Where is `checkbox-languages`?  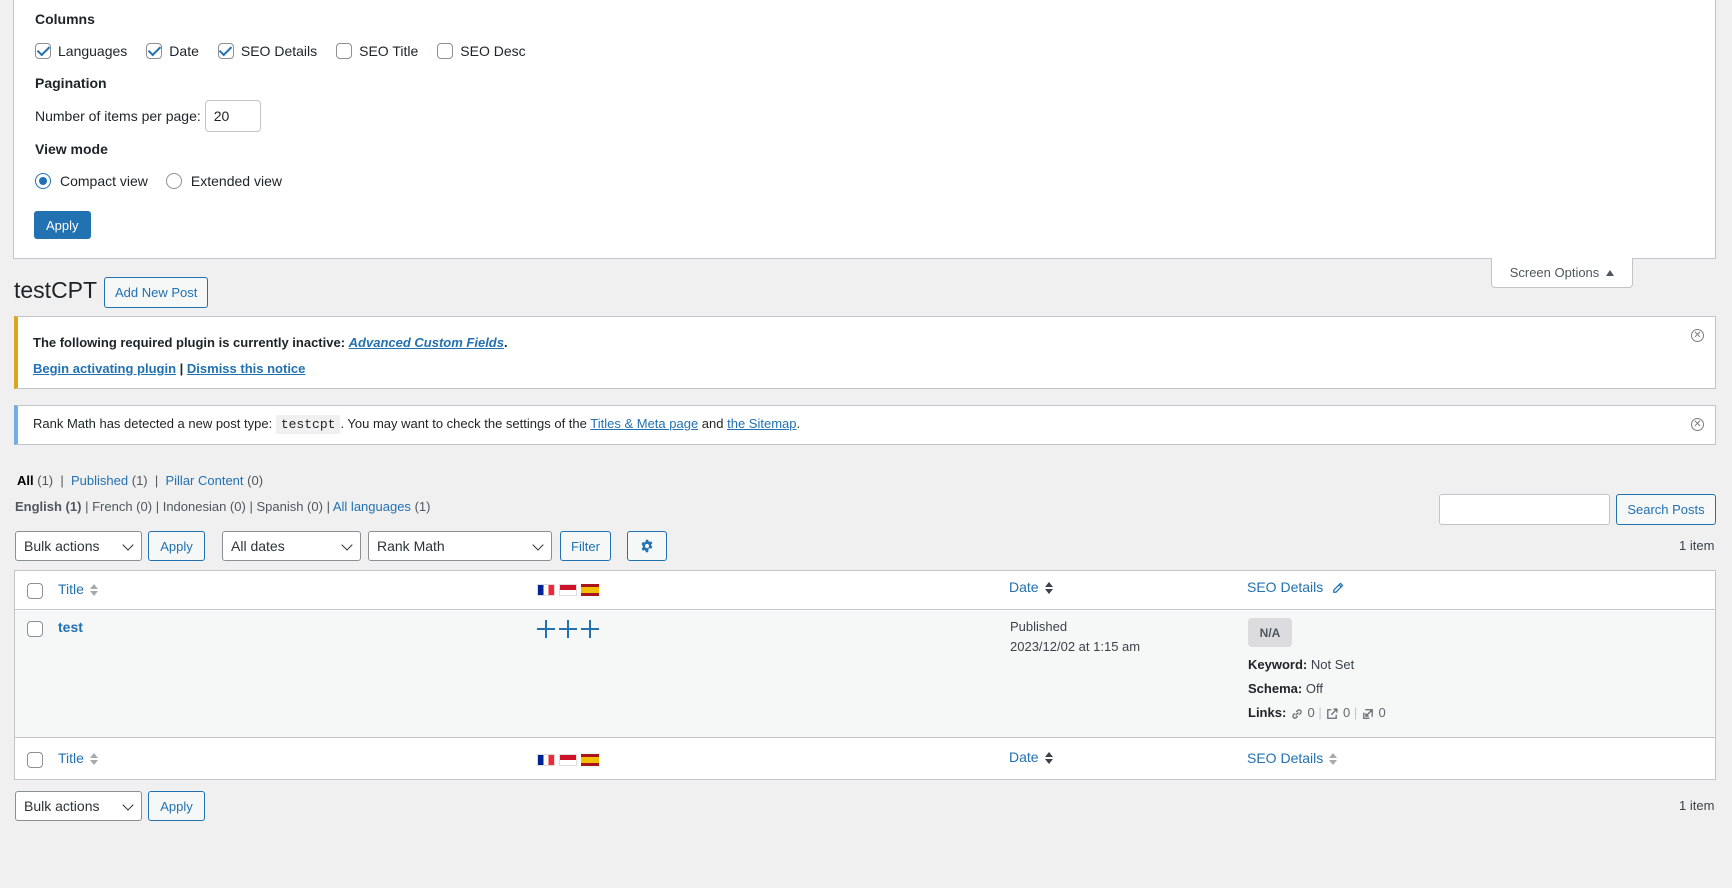
checkbox-languages is located at coordinates (43, 51).